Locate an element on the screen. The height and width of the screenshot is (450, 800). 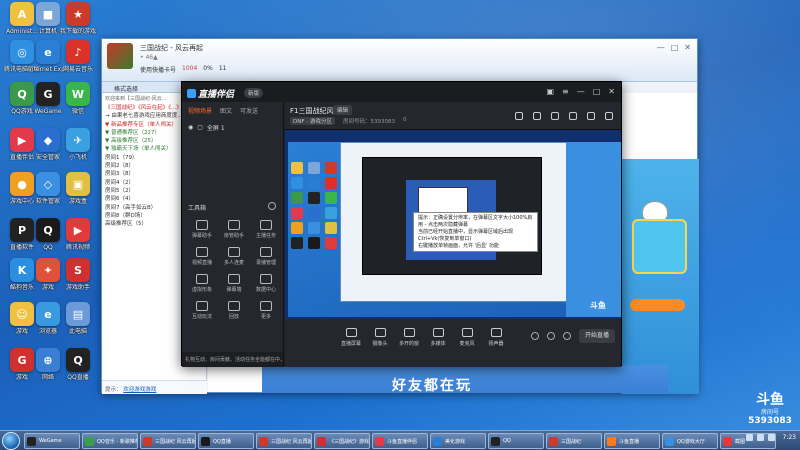
taskbar-button: 斗鱼直播 is located at coordinates (632, 441).